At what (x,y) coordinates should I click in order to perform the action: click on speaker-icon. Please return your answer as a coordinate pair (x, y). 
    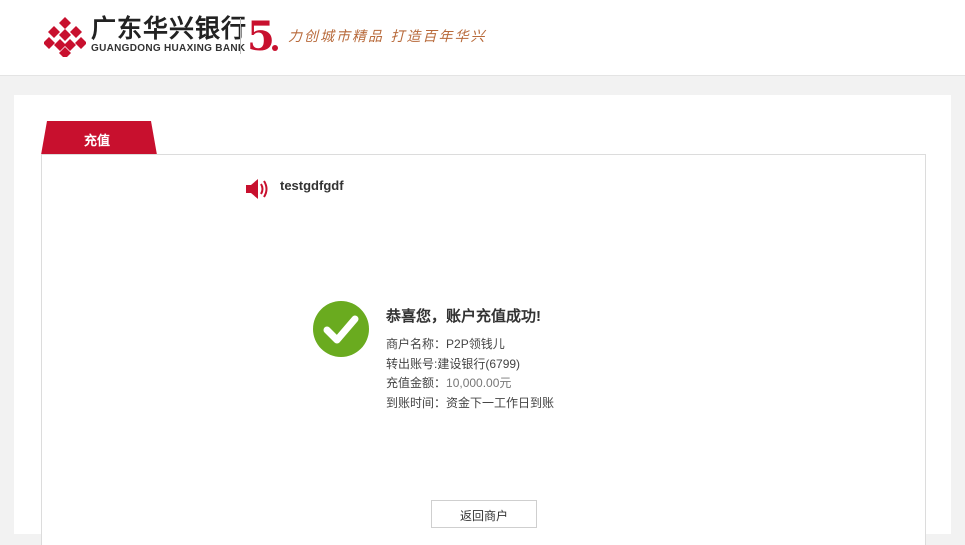
    Looking at the image, I should click on (257, 189).